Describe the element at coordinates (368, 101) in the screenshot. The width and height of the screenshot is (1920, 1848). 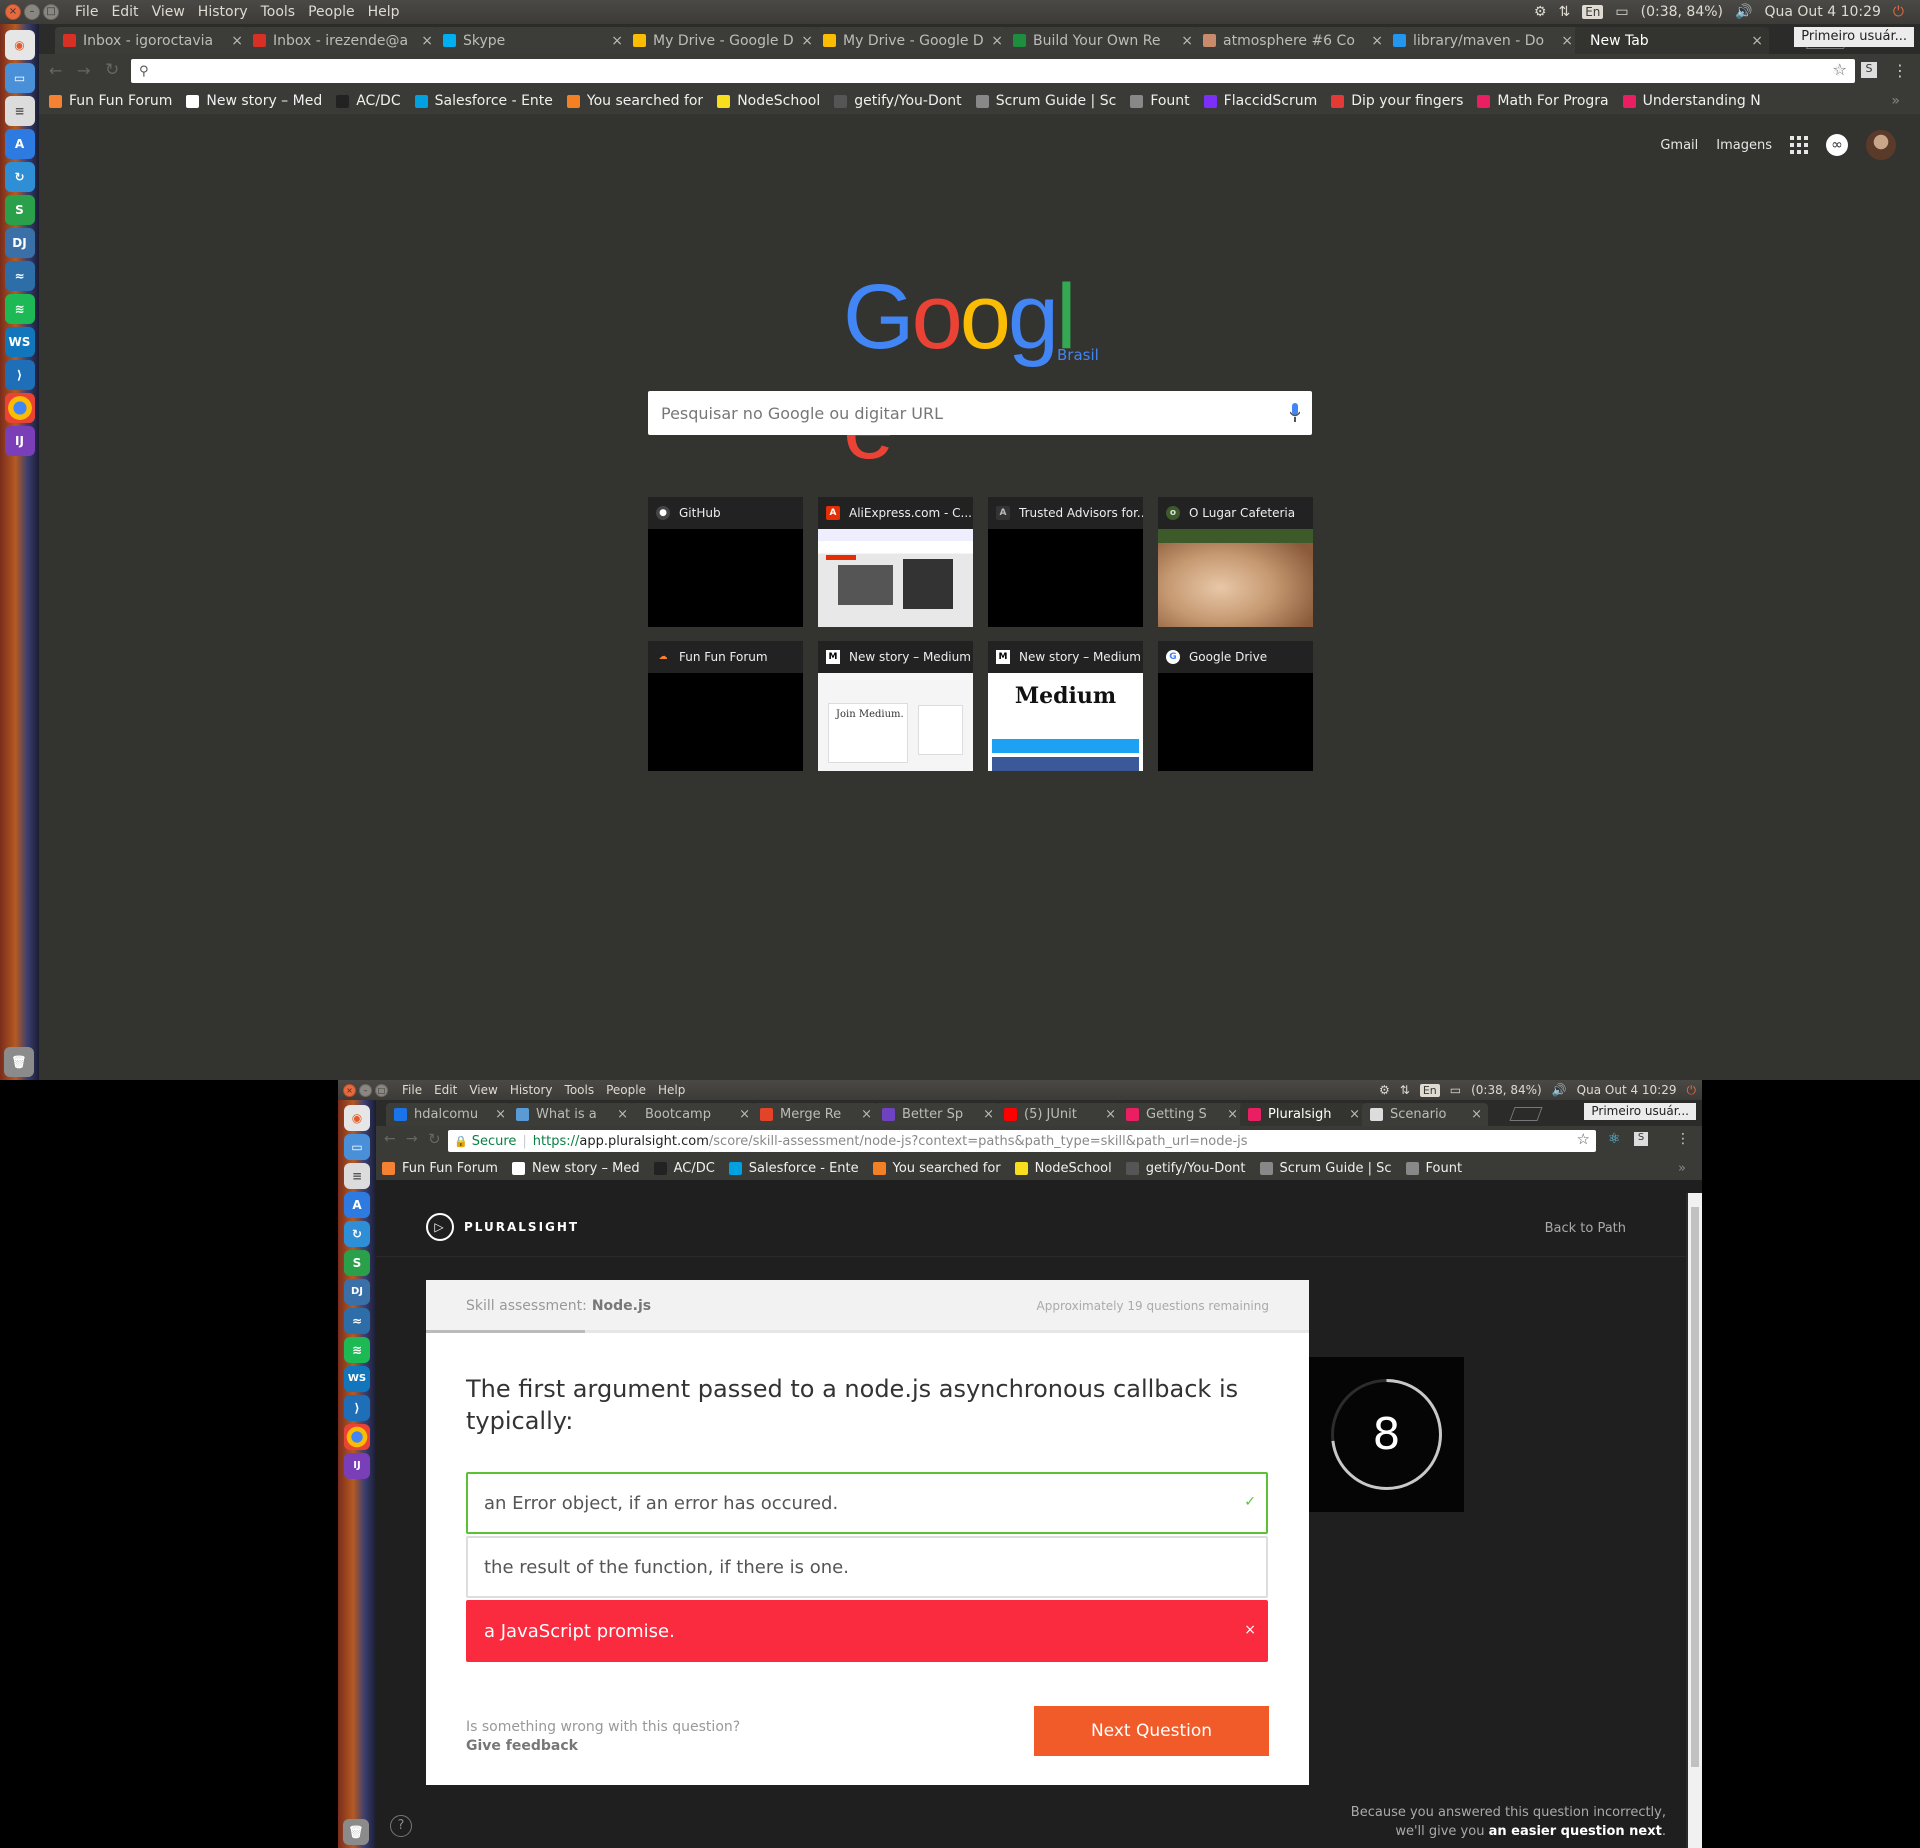
I see `bookmark-item: AC/DC` at that location.